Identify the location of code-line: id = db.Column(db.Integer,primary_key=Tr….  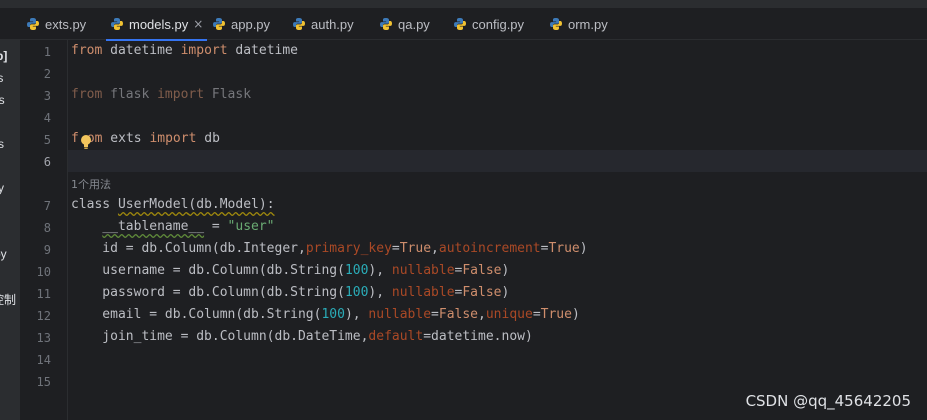
(329, 249).